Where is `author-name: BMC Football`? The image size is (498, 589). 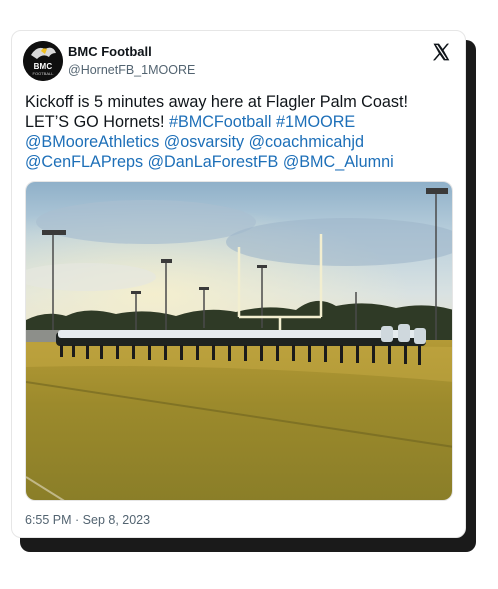 author-name: BMC Football is located at coordinates (110, 51).